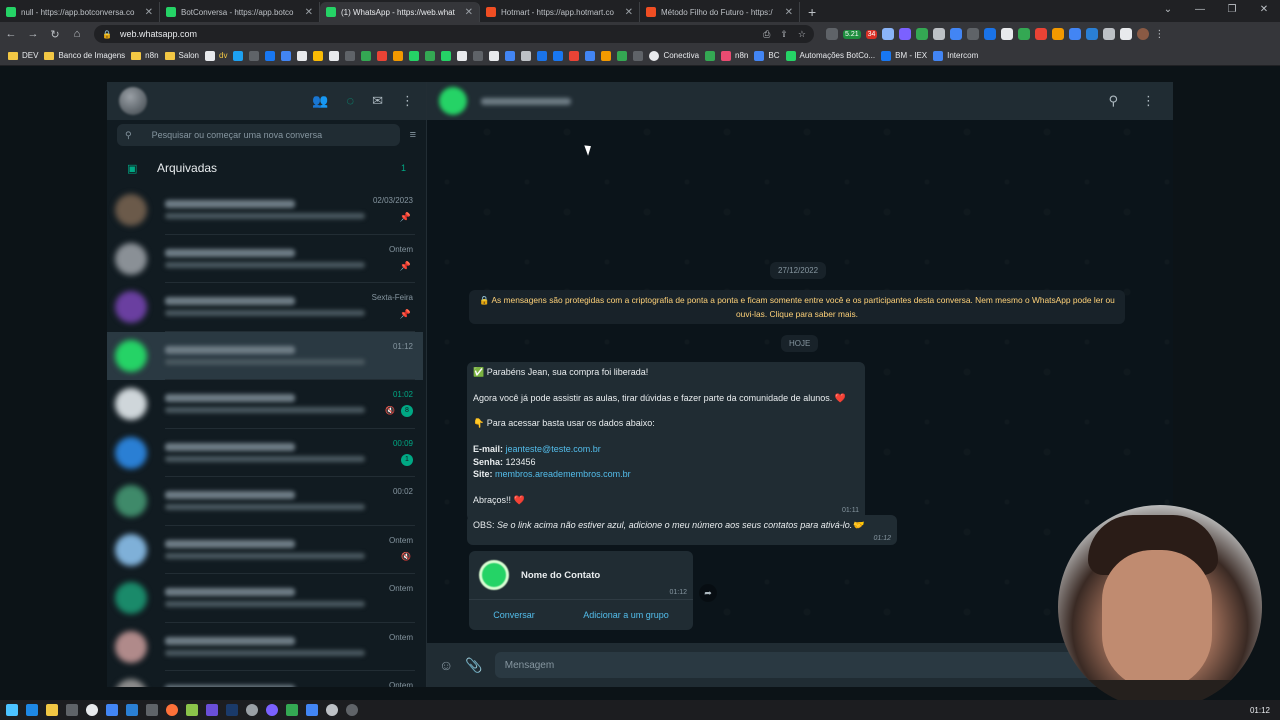 The width and height of the screenshot is (1280, 720). Describe the element at coordinates (904, 55) in the screenshot. I see `bookmark-bm-iex: BM - IEX` at that location.